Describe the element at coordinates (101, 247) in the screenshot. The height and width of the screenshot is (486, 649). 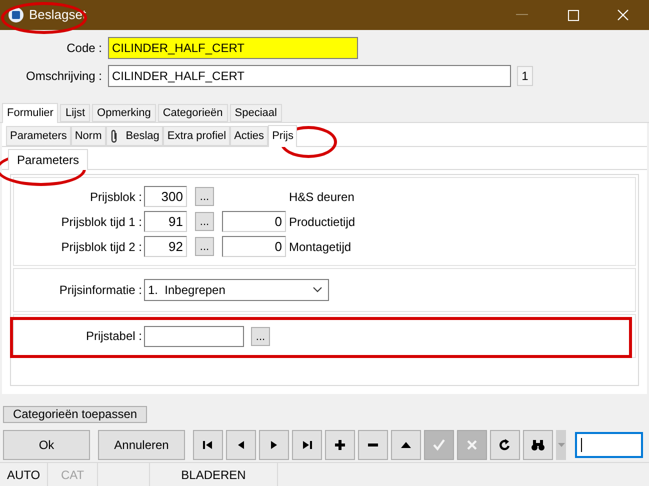
I see `field-label: Prijsblok tijd 2 :` at that location.